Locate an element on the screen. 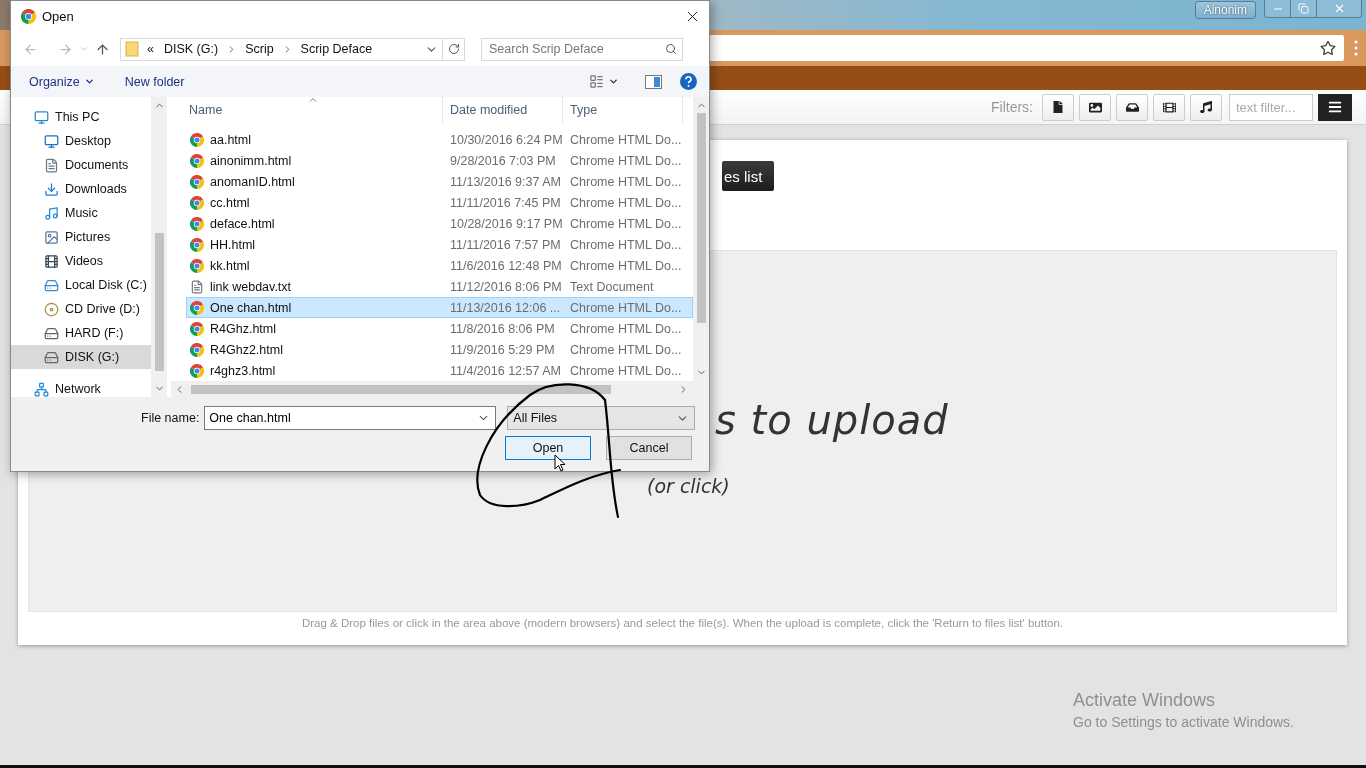 The image size is (1366, 768). file-date: 11/12/2016 8:06 PM is located at coordinates (506, 286).